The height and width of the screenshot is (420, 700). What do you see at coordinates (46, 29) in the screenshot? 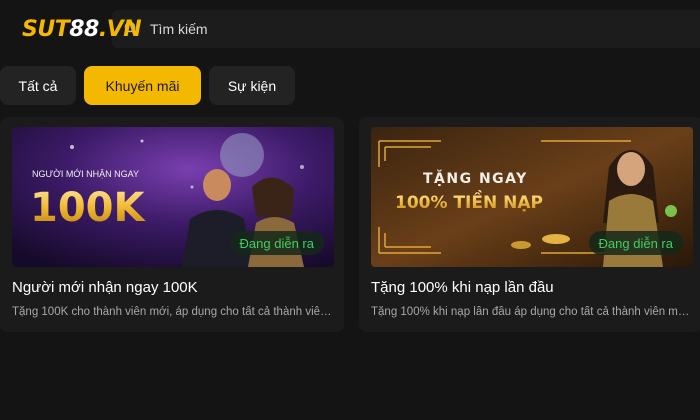
I see `logo-text-sut: SUT` at bounding box center [46, 29].